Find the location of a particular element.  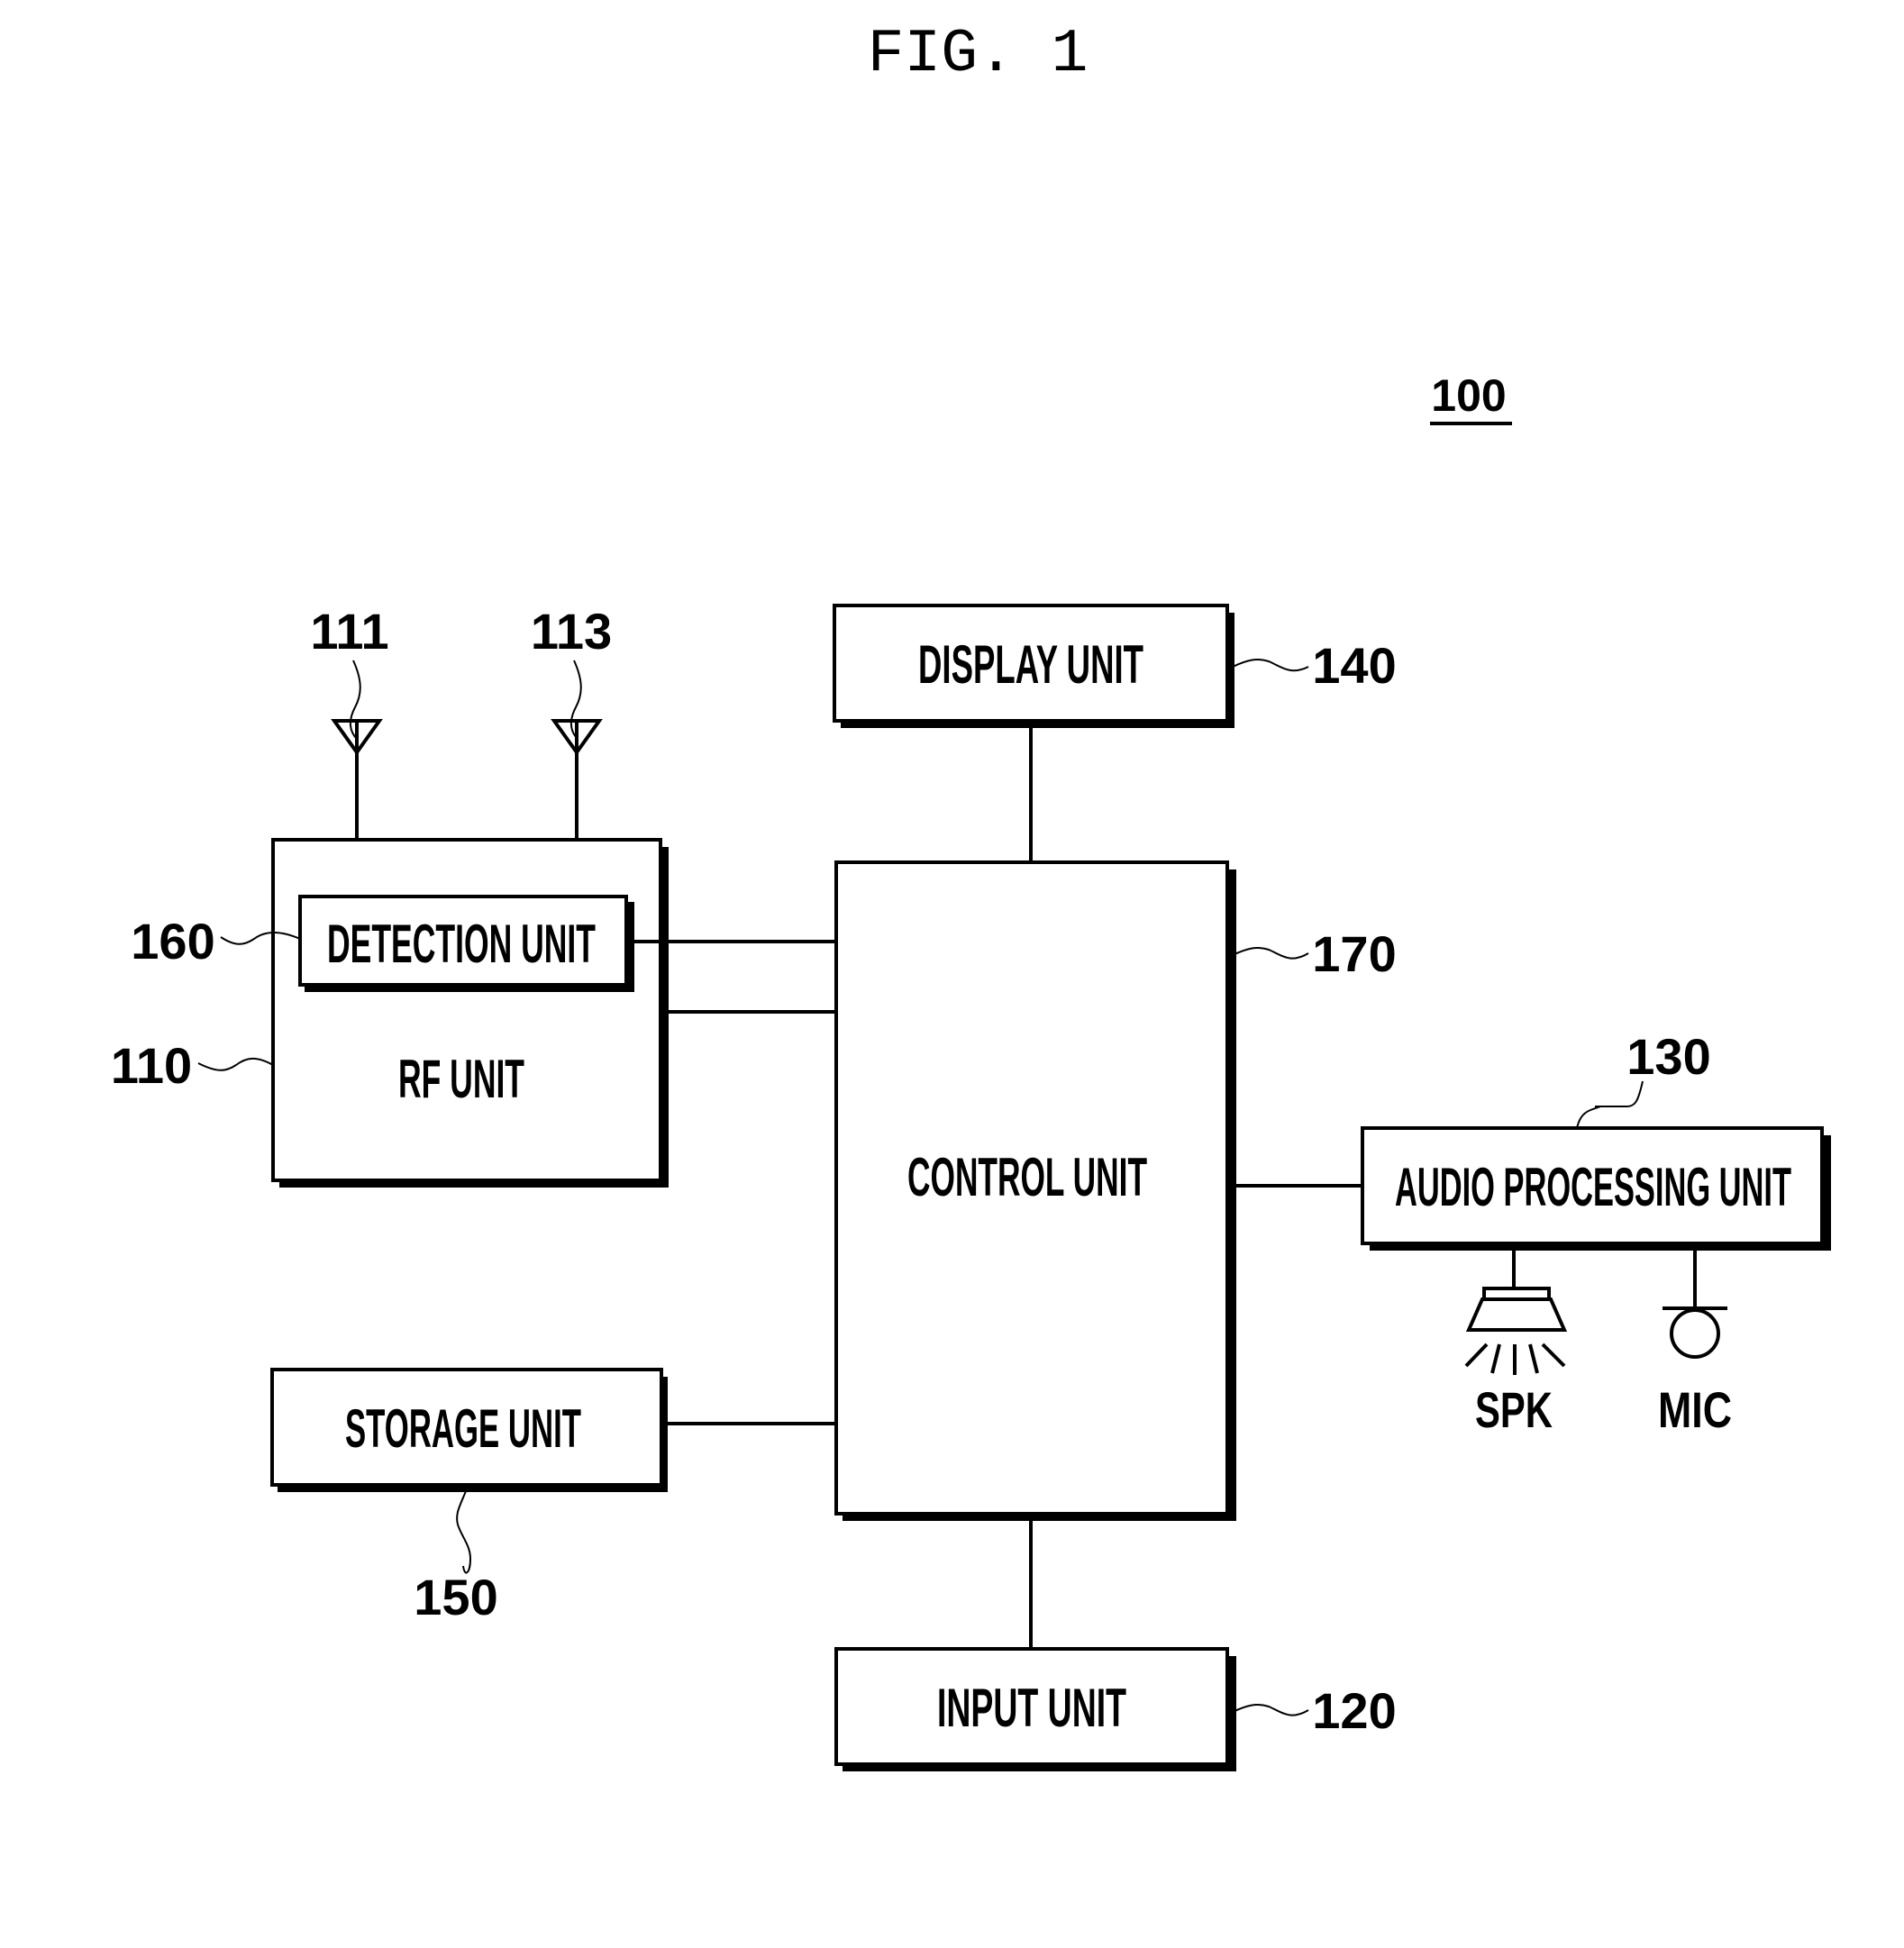

antenna-113: 113 is located at coordinates (571, 721).